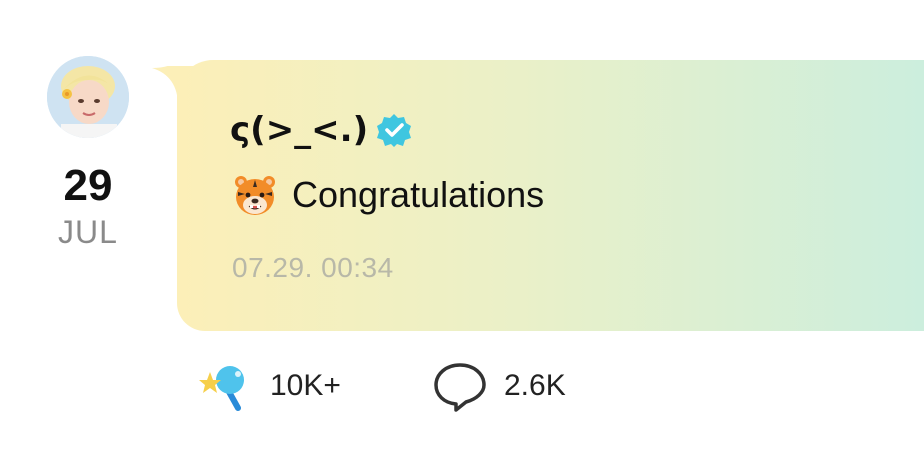 This screenshot has height=462, width=924. What do you see at coordinates (255, 195) in the screenshot?
I see `tiger-emoji-icon` at bounding box center [255, 195].